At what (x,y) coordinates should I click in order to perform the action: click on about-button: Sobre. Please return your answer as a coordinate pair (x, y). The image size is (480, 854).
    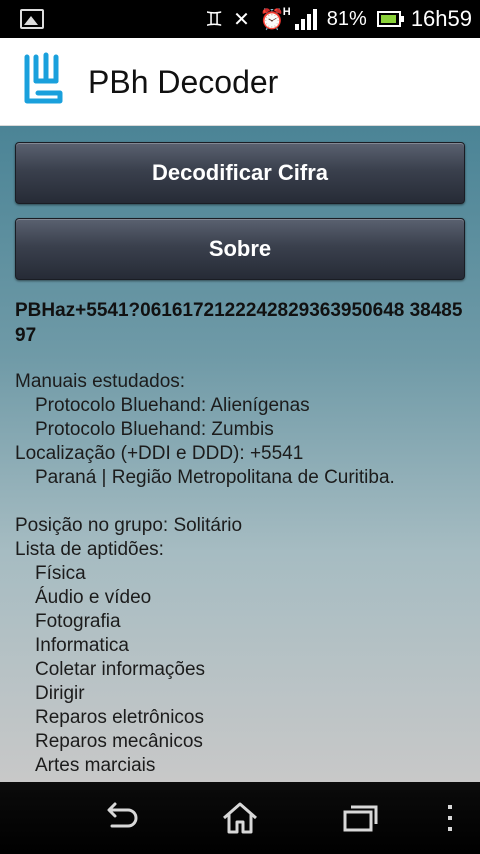
    Looking at the image, I should click on (240, 249).